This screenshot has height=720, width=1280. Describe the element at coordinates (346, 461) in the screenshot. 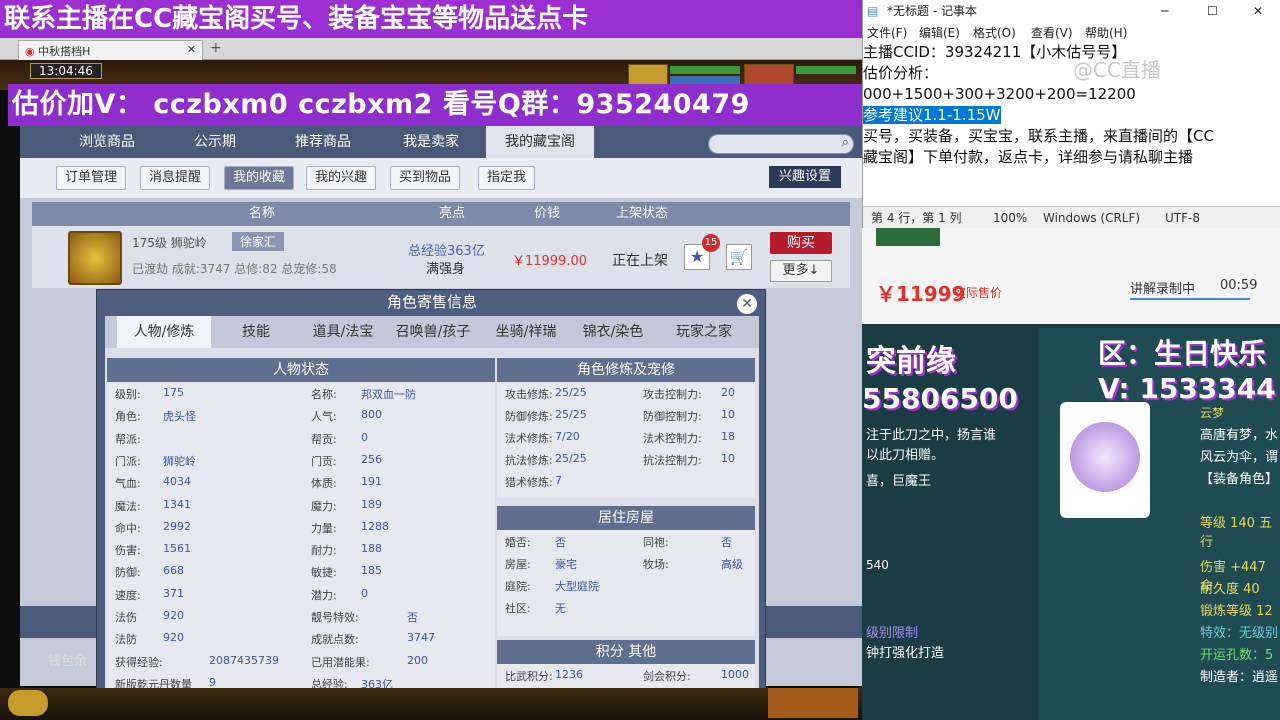

I see `status-row: 门贡: 256` at that location.